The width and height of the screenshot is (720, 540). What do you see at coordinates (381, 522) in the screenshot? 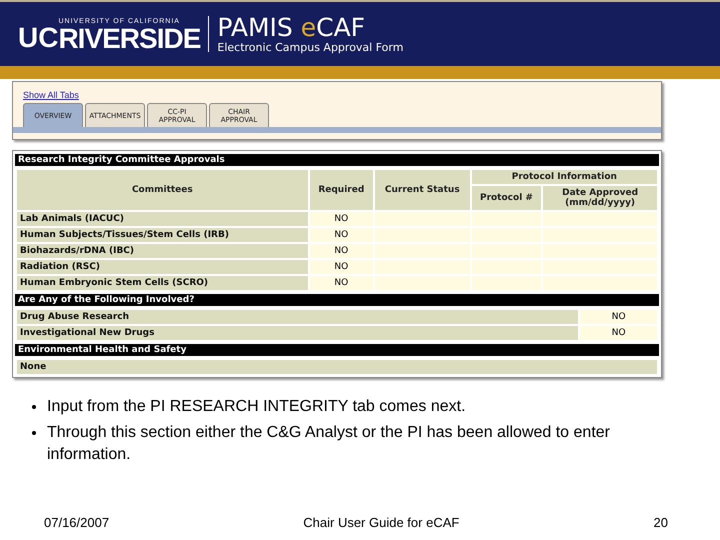
I see `footer-title: Chair User Guide for eCAF` at bounding box center [381, 522].